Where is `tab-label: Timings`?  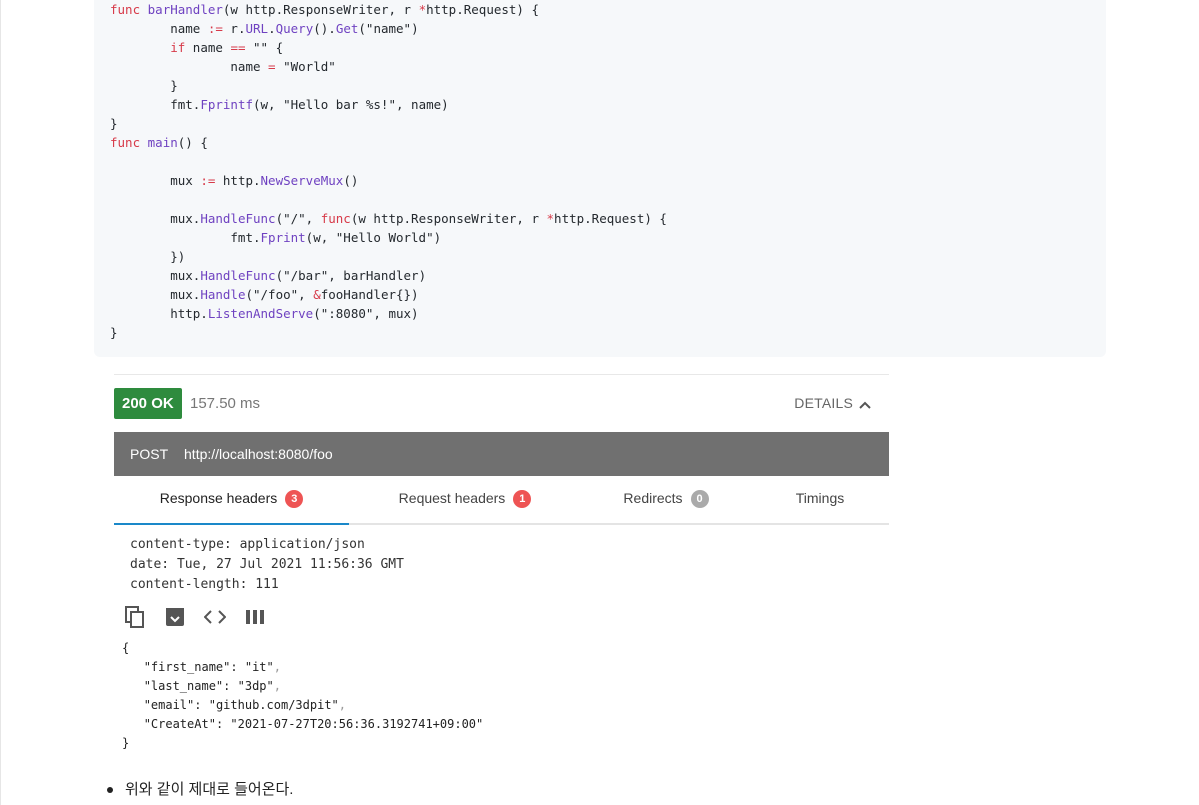
tab-label: Timings is located at coordinates (820, 498).